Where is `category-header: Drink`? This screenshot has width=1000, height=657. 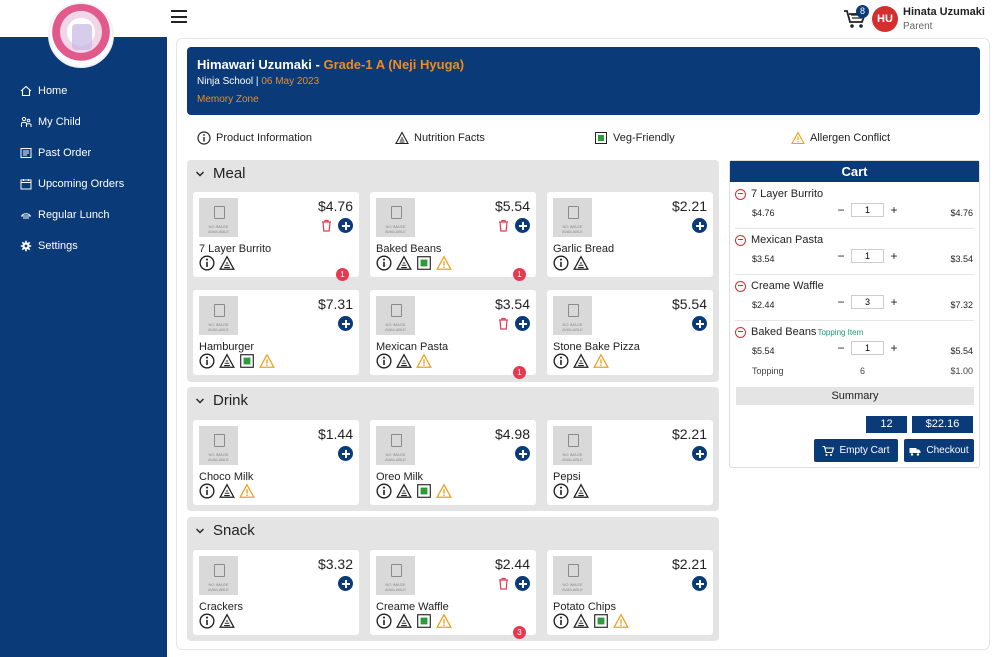
category-header: Drink is located at coordinates (221, 400).